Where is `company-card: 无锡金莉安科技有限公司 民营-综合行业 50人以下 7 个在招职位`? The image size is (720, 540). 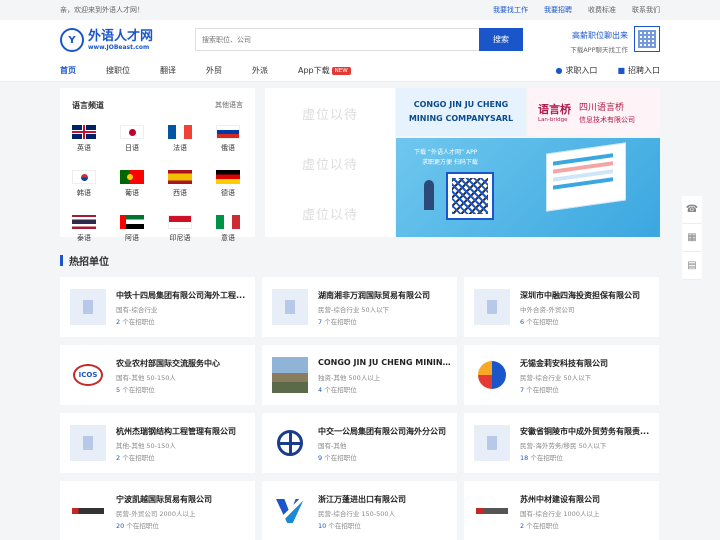
company-card: 无锡金莉安科技有限公司 民营-综合行业 50人以下 7 个在招职位 is located at coordinates (561, 375).